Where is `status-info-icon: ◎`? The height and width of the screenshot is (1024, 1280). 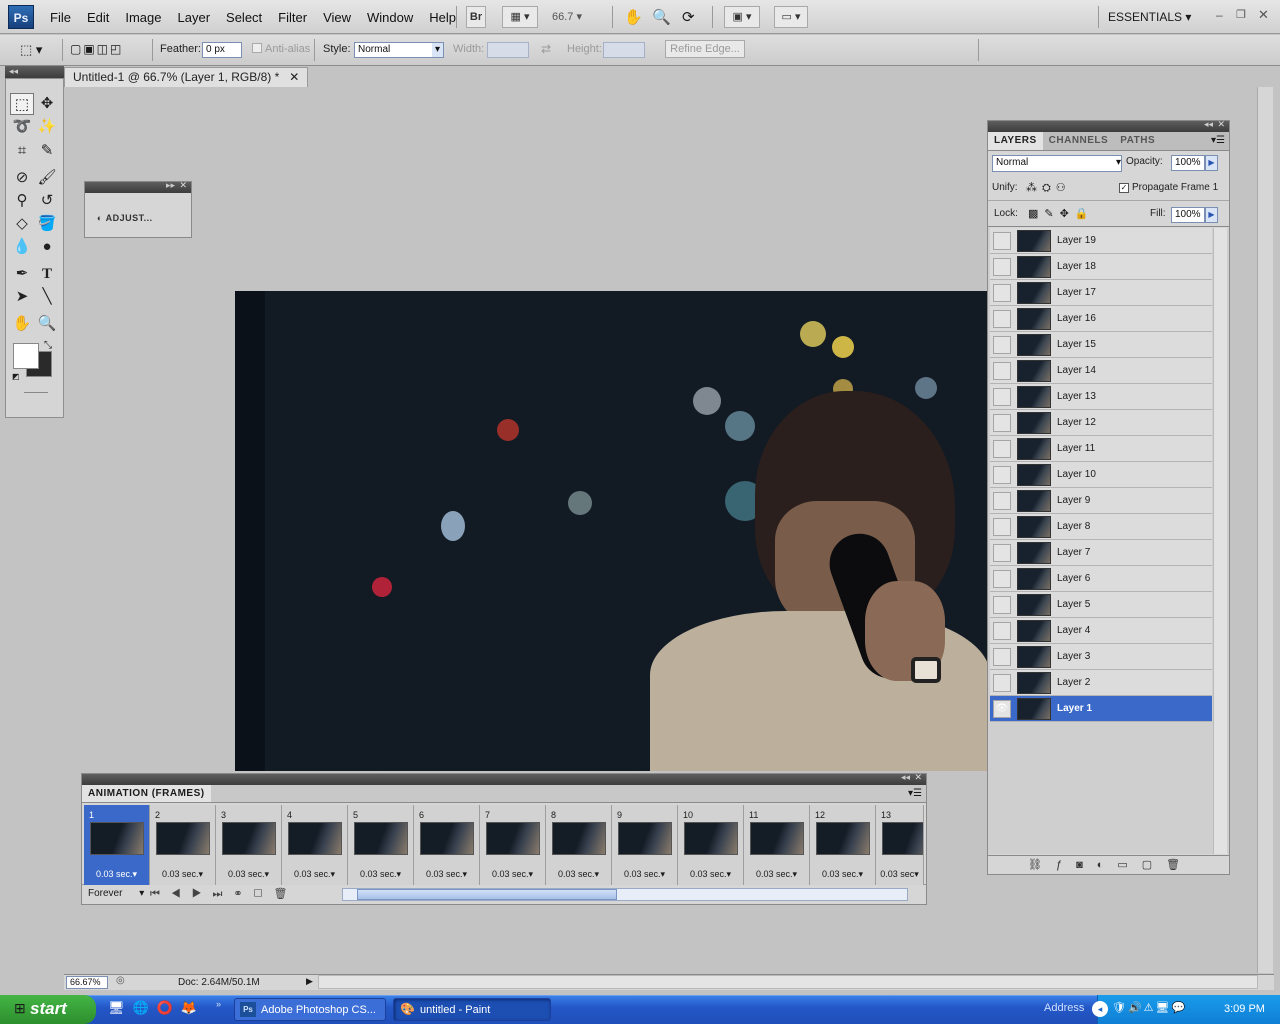 status-info-icon: ◎ is located at coordinates (120, 980).